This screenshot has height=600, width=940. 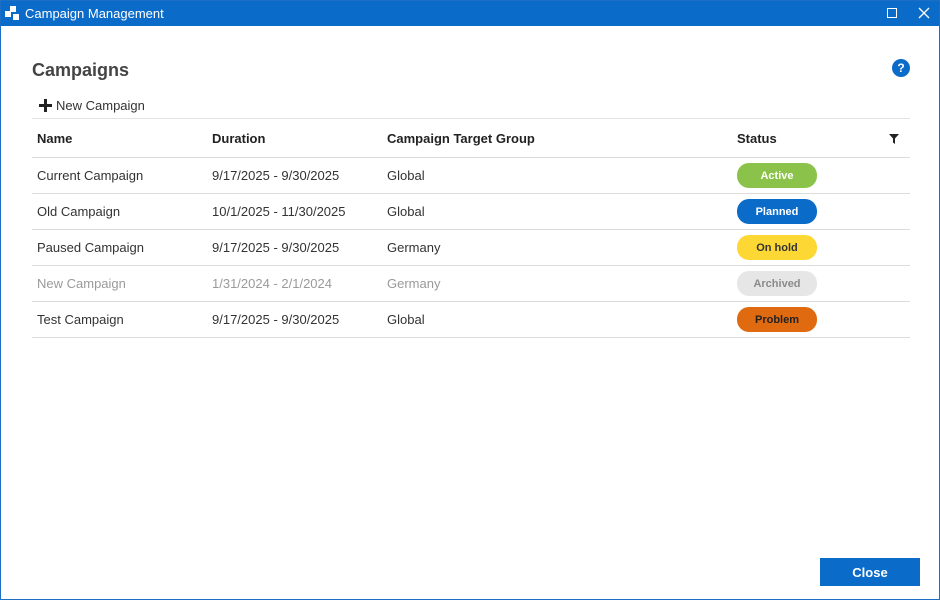 I want to click on campaign-name: New Campaign, so click(x=81, y=283).